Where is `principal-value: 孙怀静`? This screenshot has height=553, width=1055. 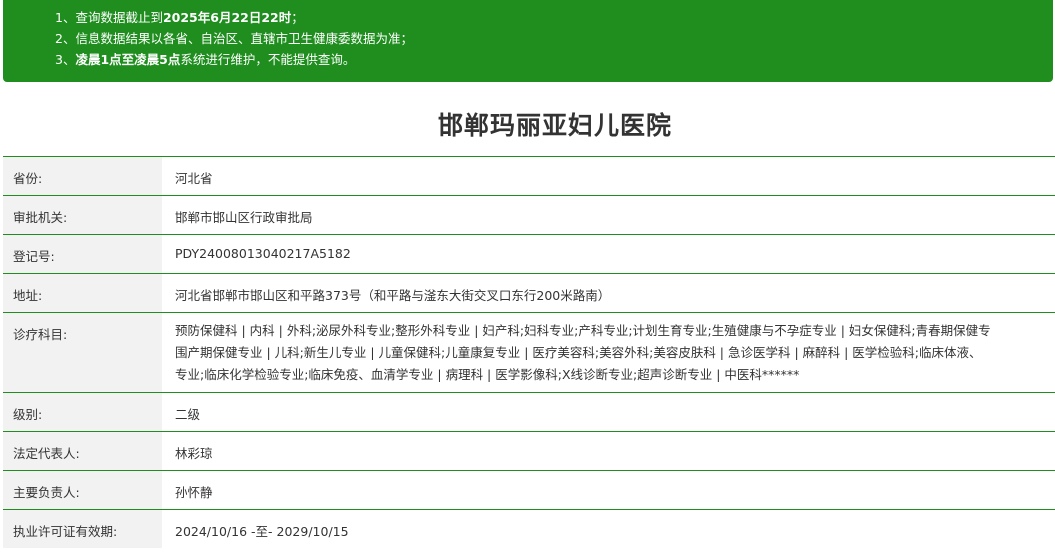
principal-value: 孙怀静 is located at coordinates (194, 492).